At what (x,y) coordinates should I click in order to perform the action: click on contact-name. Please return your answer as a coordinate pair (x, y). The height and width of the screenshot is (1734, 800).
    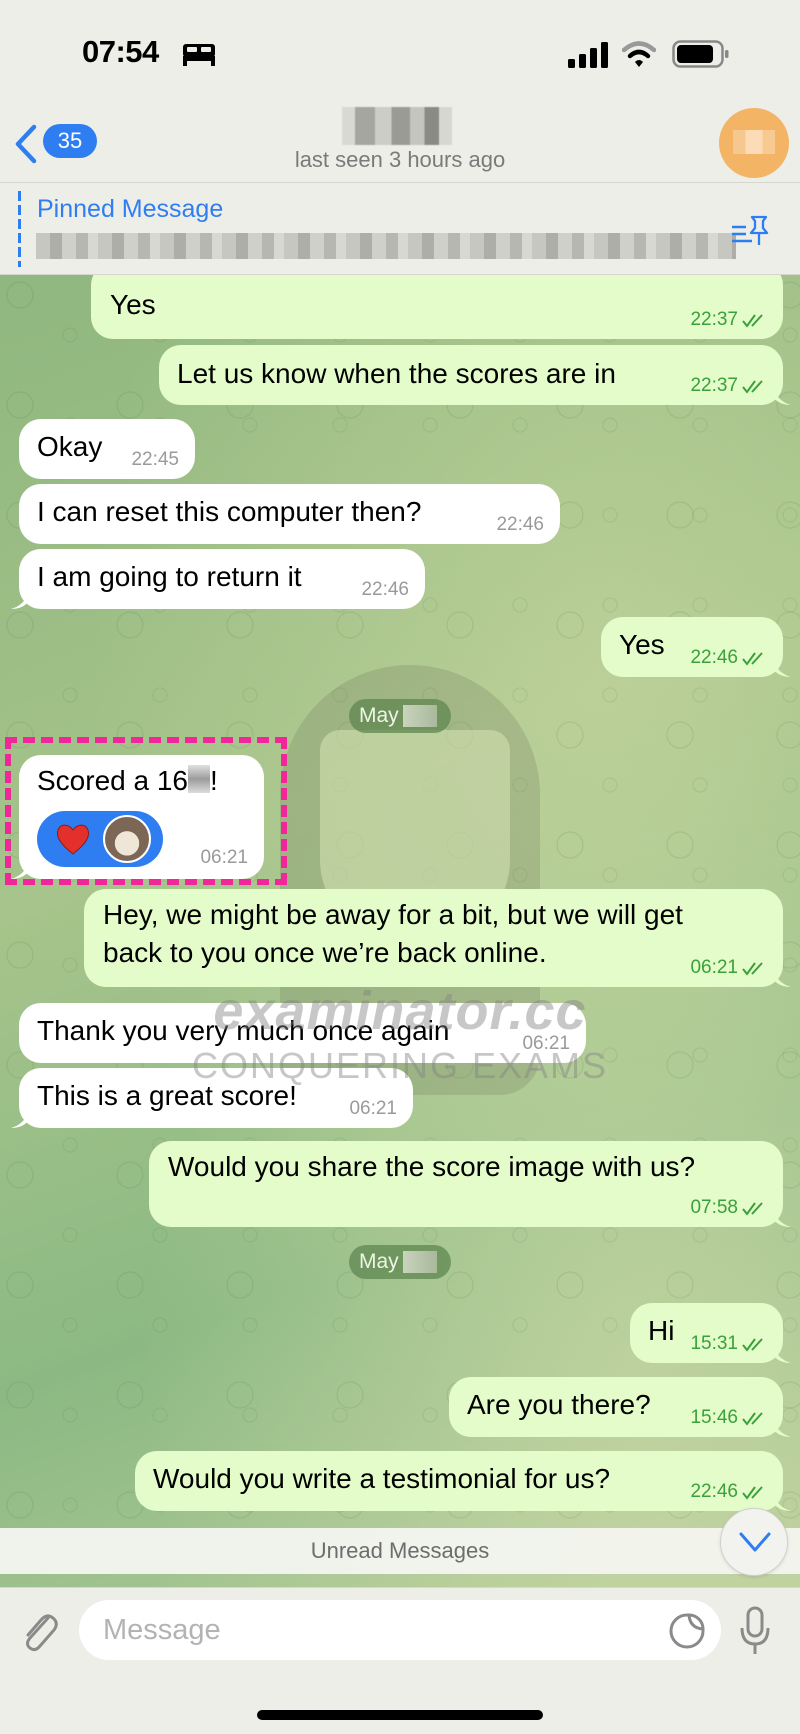
    Looking at the image, I should click on (397, 126).